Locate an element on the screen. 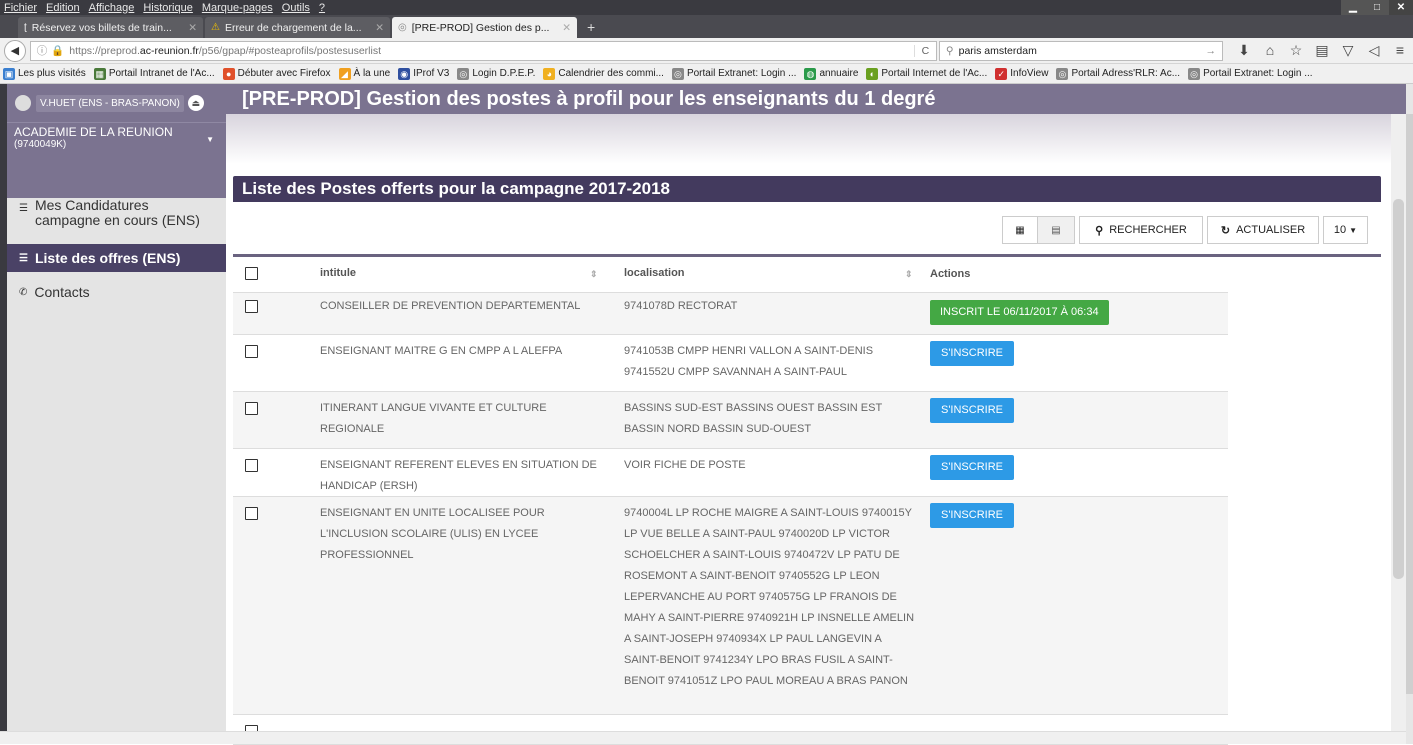 The width and height of the screenshot is (1413, 745). column-header-actions: Actions is located at coordinates (950, 274).